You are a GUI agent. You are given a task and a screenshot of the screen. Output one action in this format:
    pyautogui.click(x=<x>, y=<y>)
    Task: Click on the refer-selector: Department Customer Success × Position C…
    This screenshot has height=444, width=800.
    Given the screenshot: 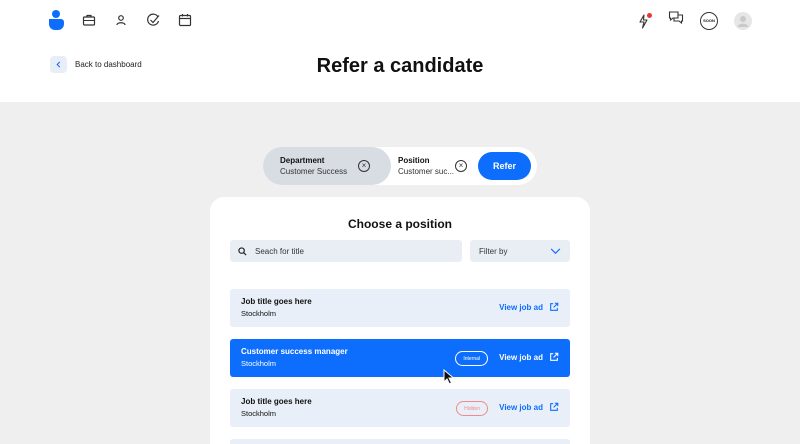 What is the action you would take?
    pyautogui.click(x=400, y=166)
    